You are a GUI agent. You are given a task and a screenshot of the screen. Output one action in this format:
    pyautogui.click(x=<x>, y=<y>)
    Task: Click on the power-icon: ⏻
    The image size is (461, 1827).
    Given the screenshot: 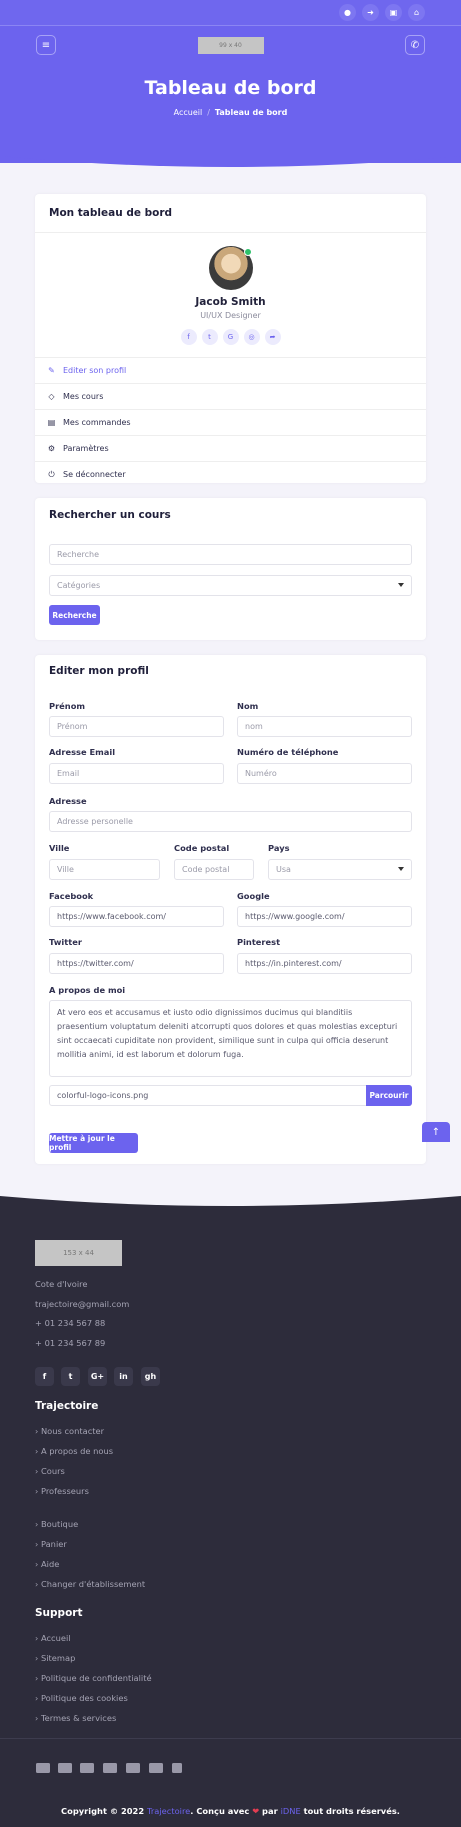 What is the action you would take?
    pyautogui.click(x=51, y=474)
    